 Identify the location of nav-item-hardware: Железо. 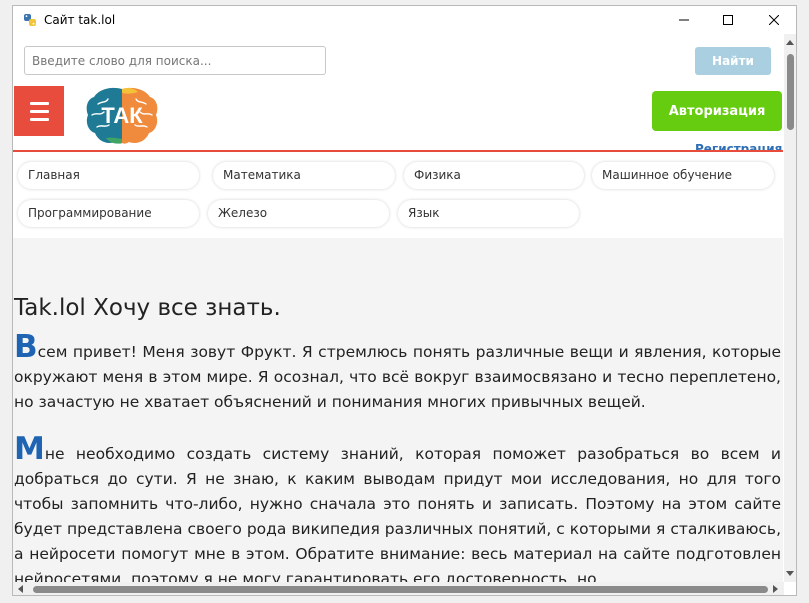
(298, 213).